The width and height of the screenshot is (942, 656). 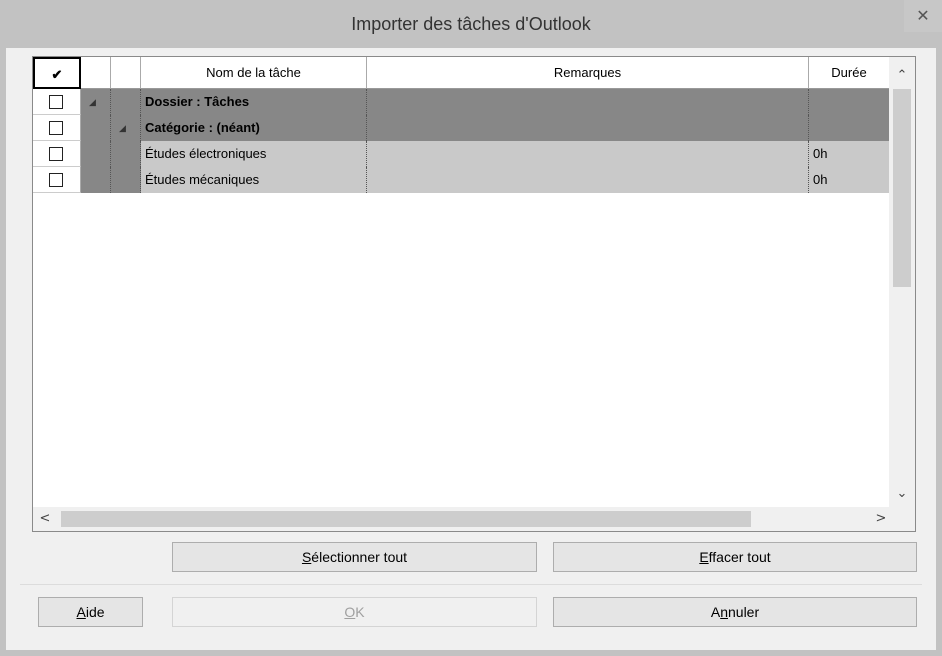 What do you see at coordinates (57, 73) in the screenshot?
I see `column-header-check: ✔` at bounding box center [57, 73].